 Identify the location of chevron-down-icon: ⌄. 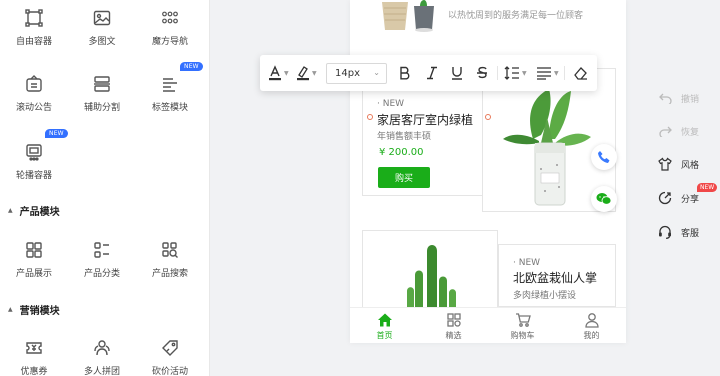
(376, 72).